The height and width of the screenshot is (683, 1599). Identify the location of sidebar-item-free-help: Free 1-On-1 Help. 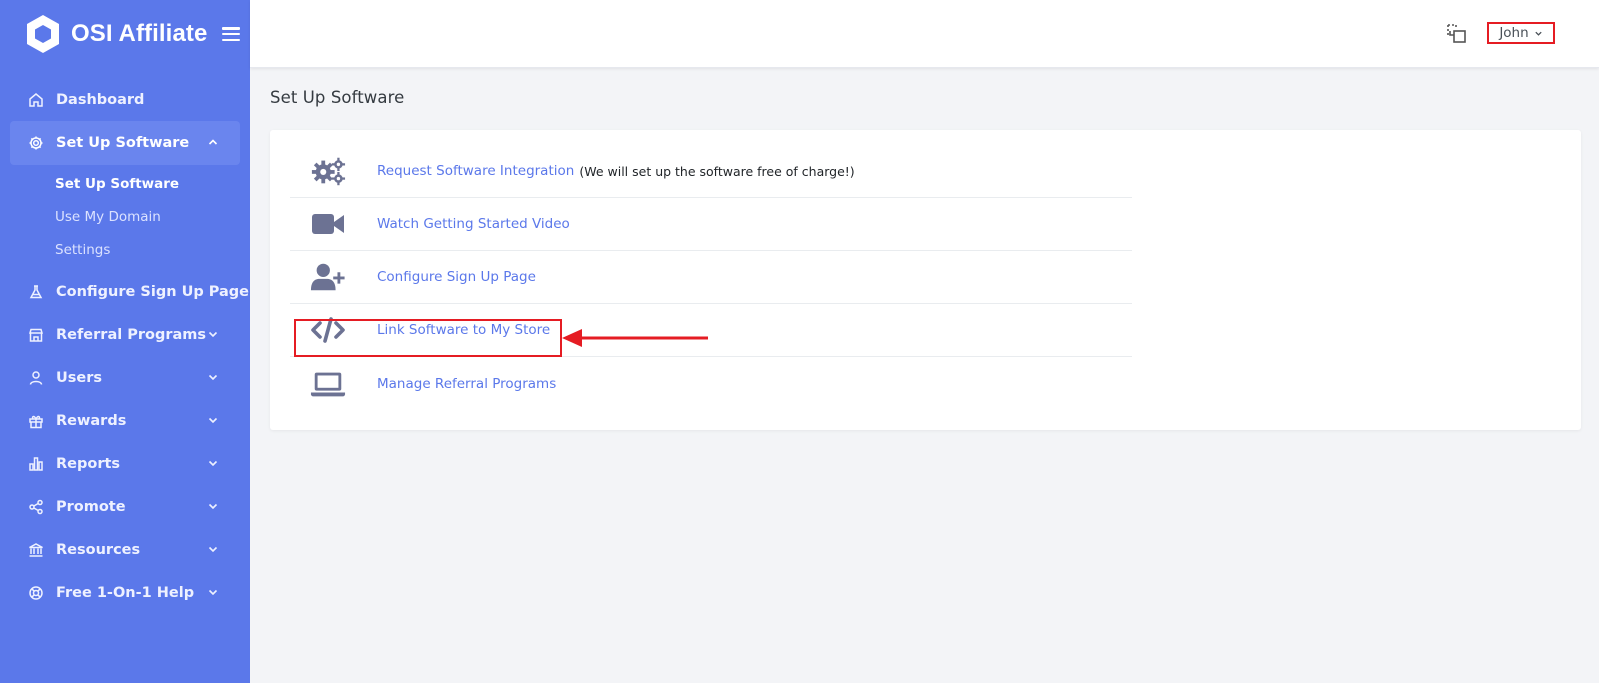
(125, 592).